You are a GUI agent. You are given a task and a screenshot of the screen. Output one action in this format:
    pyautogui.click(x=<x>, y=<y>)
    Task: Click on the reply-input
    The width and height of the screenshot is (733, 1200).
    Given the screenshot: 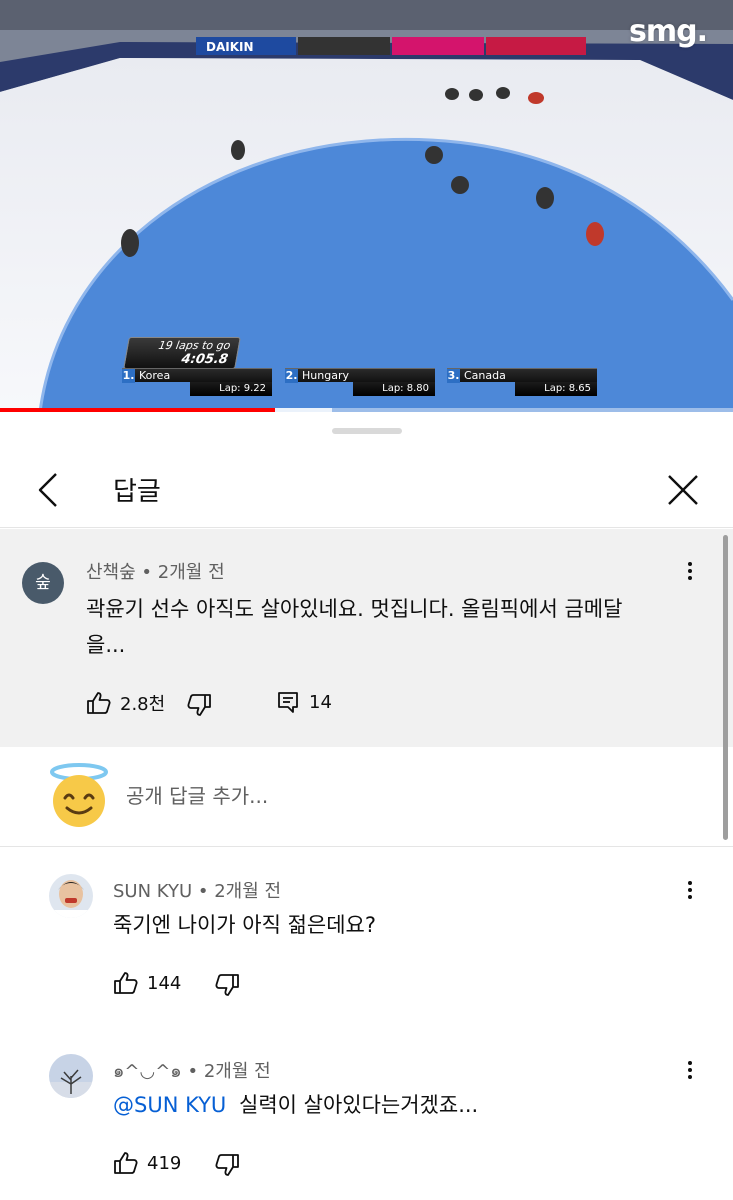 What is the action you would take?
    pyautogui.click(x=406, y=796)
    